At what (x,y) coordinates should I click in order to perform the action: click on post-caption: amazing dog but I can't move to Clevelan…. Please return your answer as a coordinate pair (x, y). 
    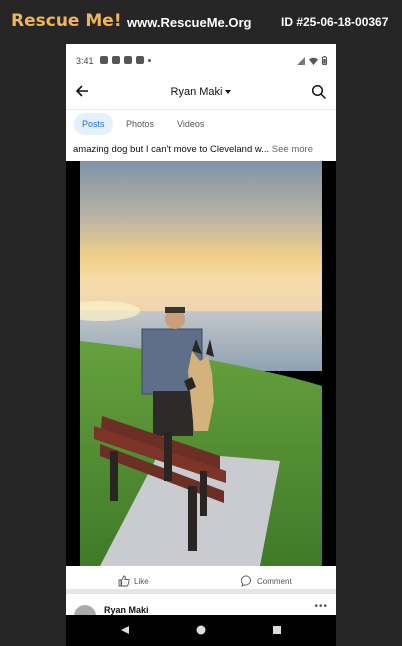
    Looking at the image, I should click on (202, 149).